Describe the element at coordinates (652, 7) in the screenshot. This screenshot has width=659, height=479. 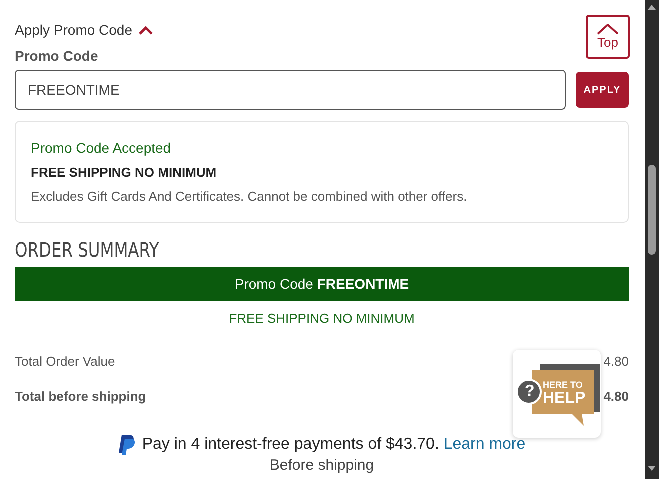
I see `scroll-up-icon` at that location.